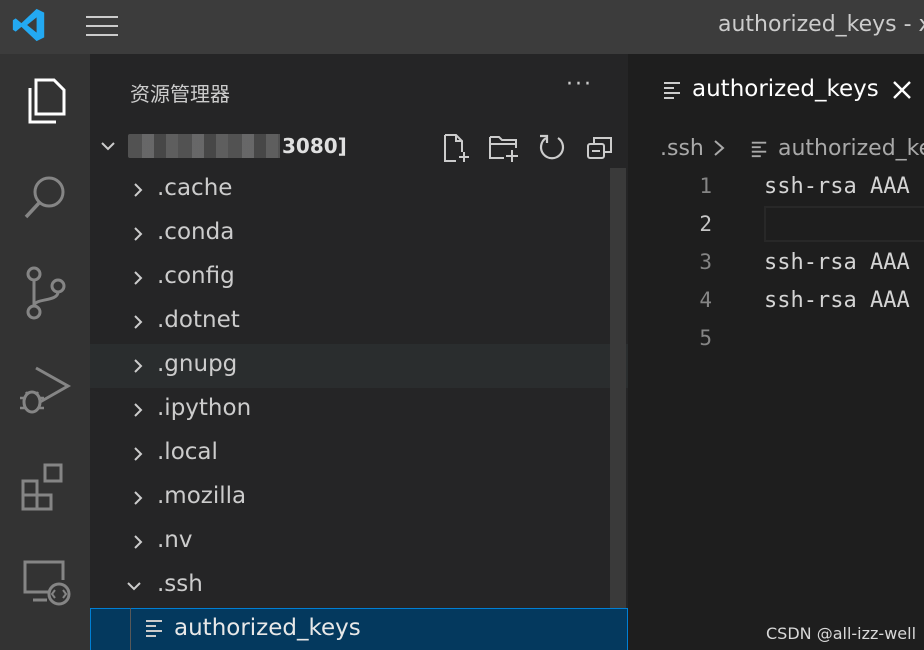 This screenshot has height=650, width=924. What do you see at coordinates (844, 224) in the screenshot?
I see `current-line-highlight` at bounding box center [844, 224].